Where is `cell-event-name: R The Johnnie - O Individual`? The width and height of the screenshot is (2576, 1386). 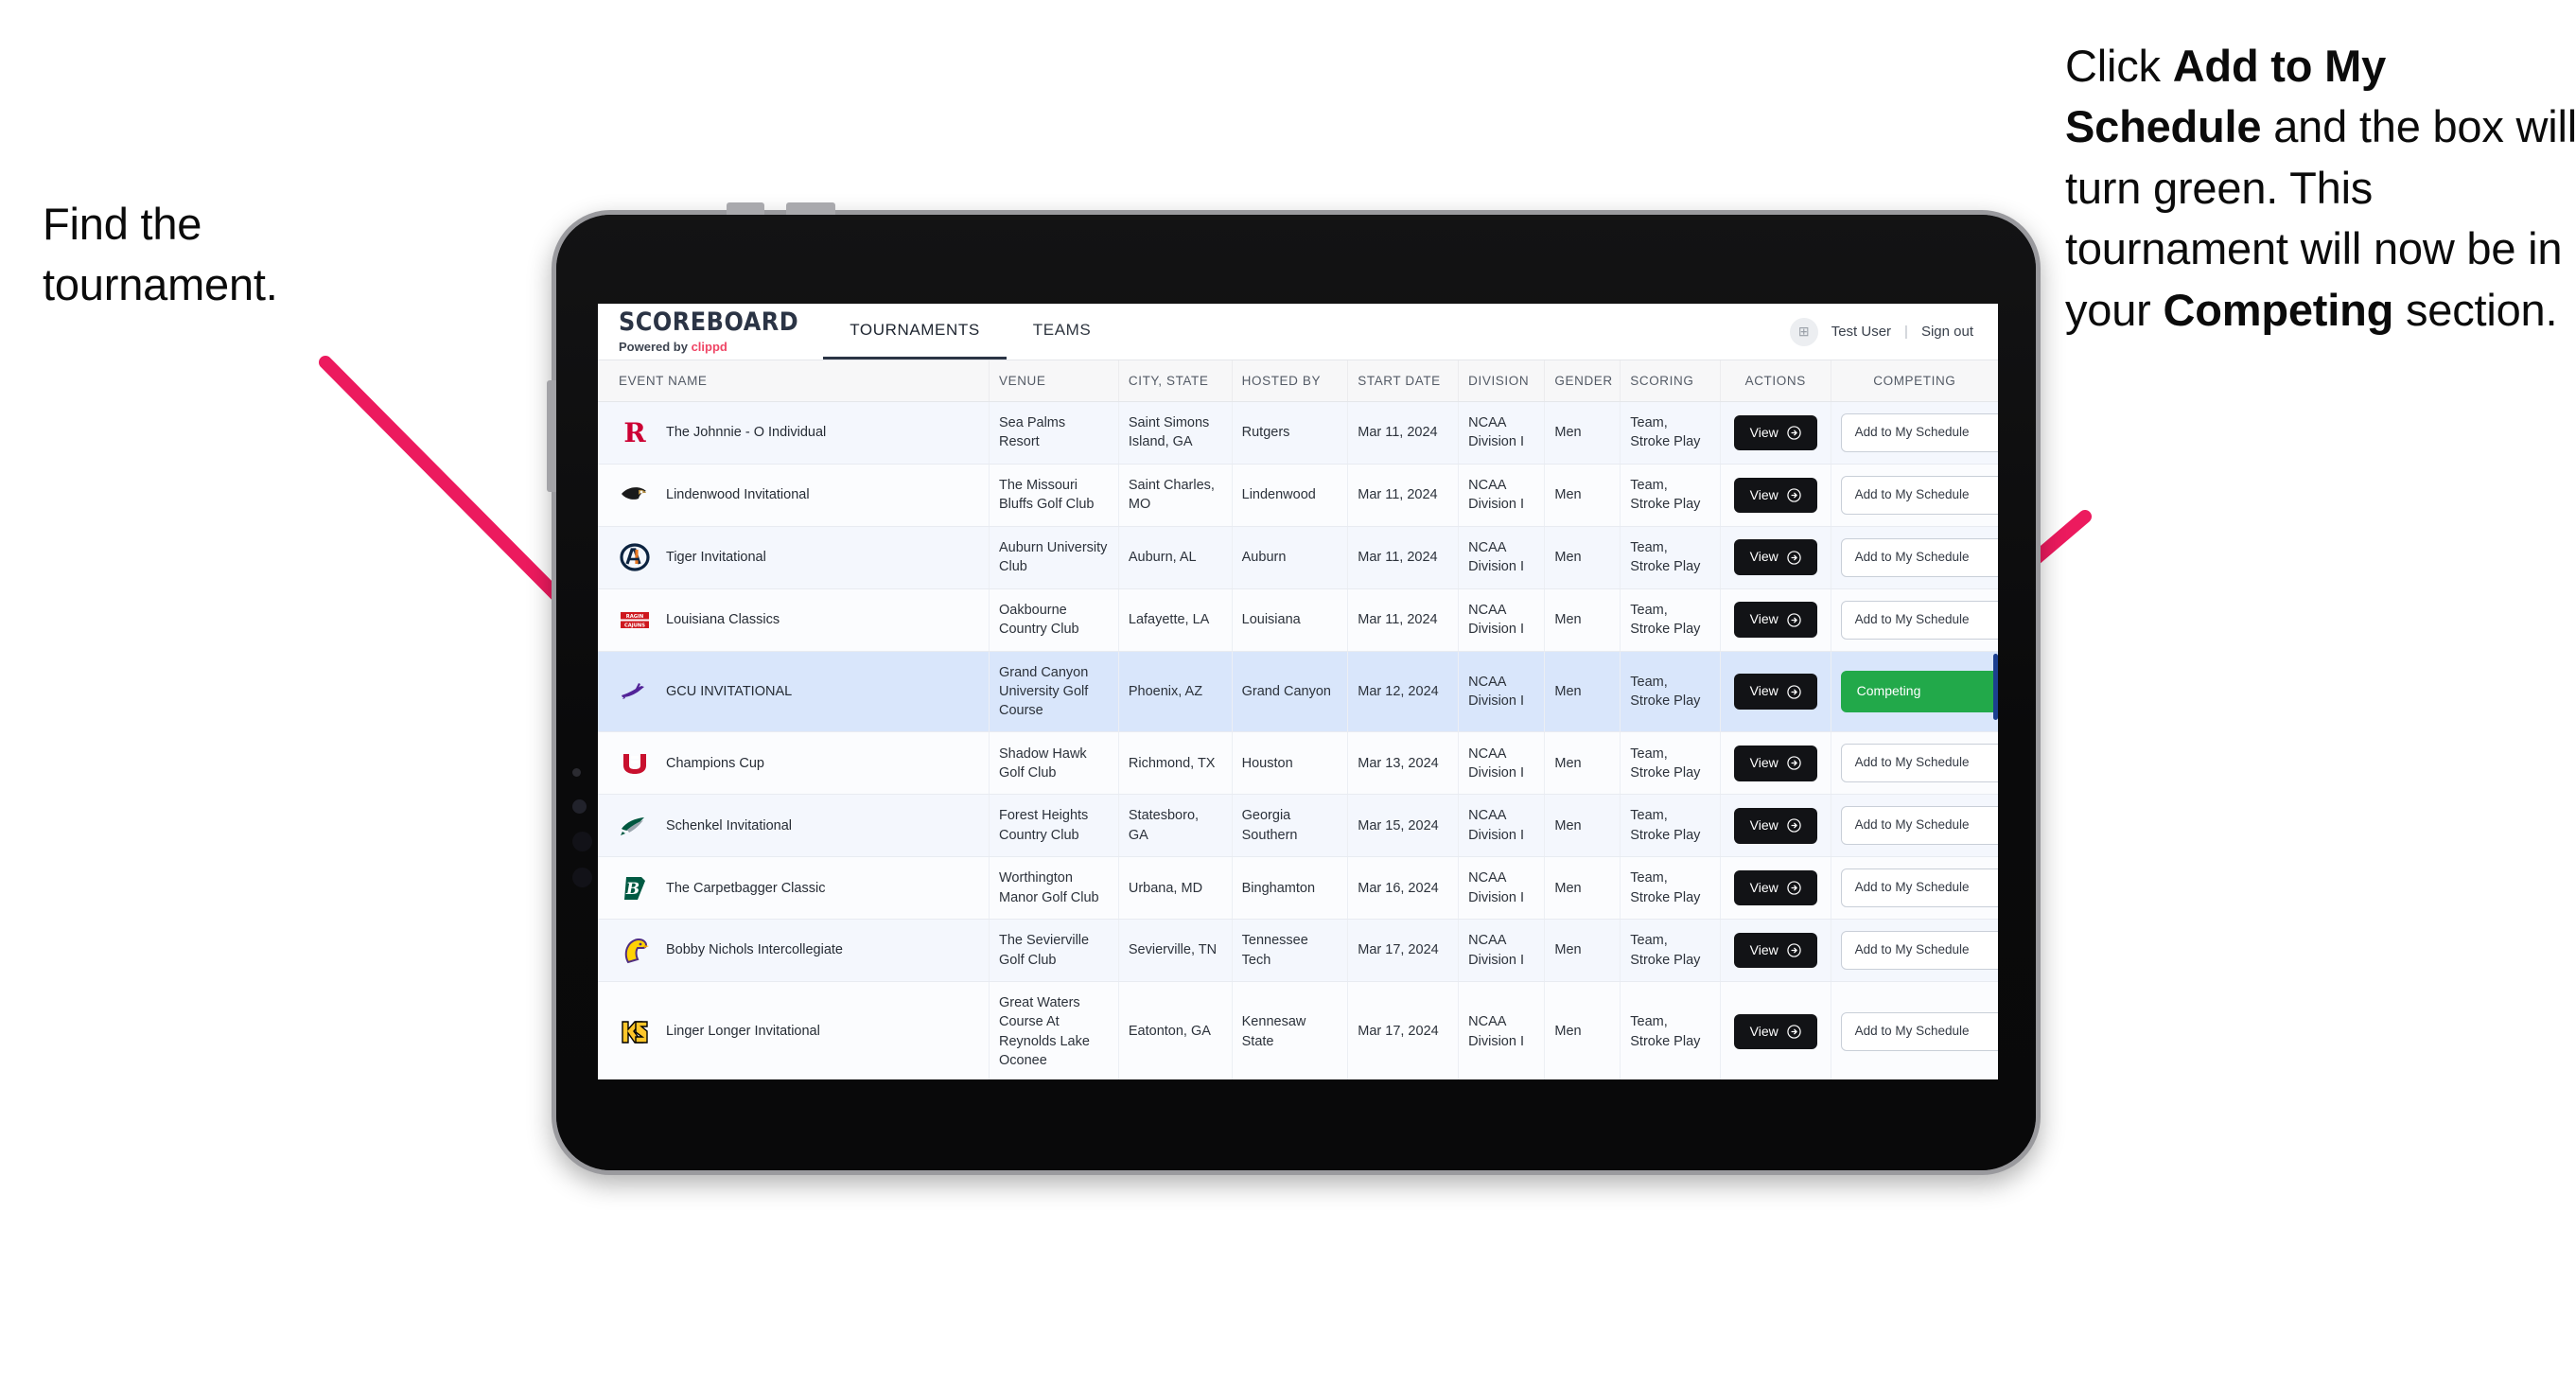 cell-event-name: R The Johnnie - O Individual is located at coordinates (794, 433).